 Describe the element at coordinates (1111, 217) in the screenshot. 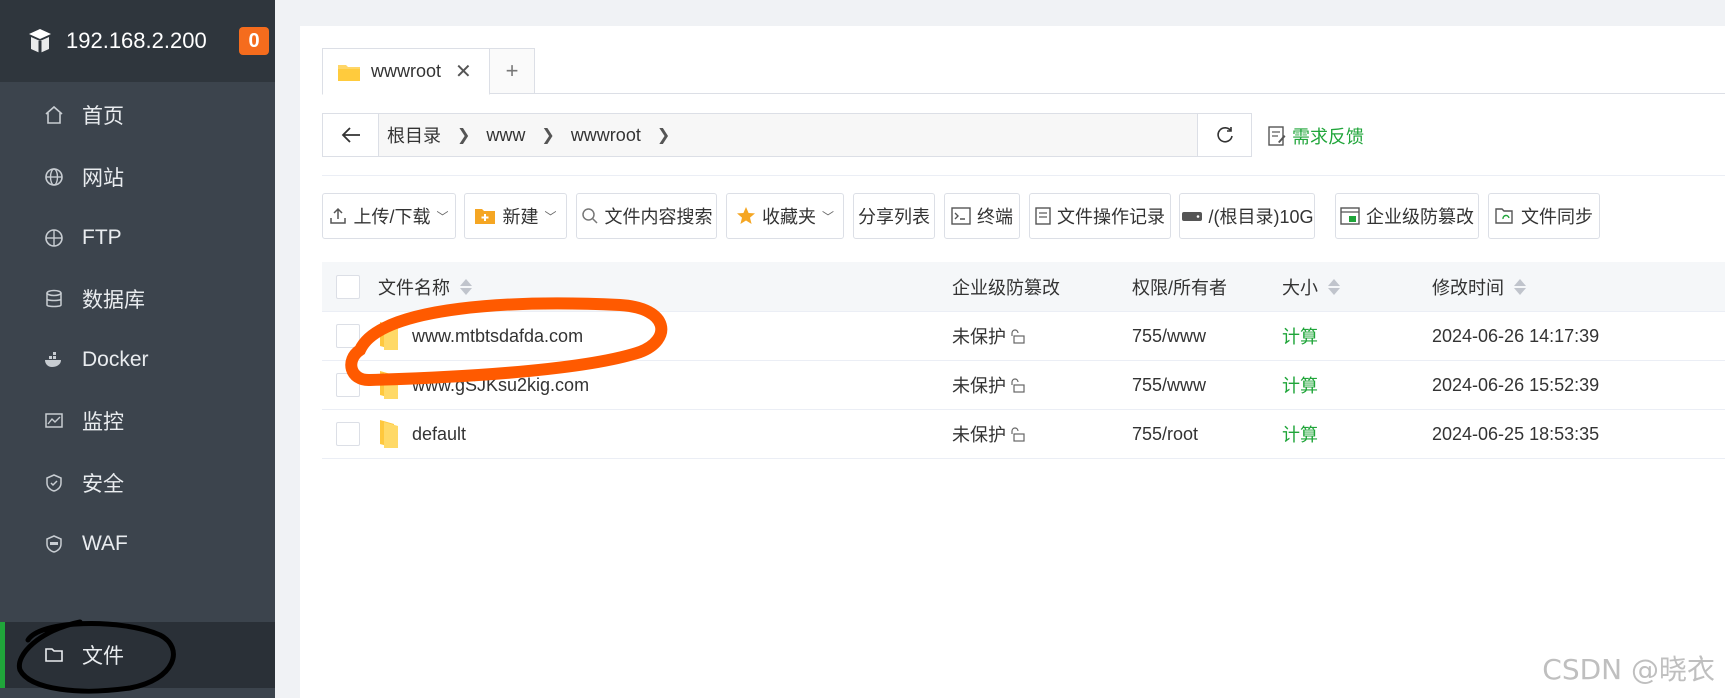

I see `operation-log-label: 文件操作记录` at that location.